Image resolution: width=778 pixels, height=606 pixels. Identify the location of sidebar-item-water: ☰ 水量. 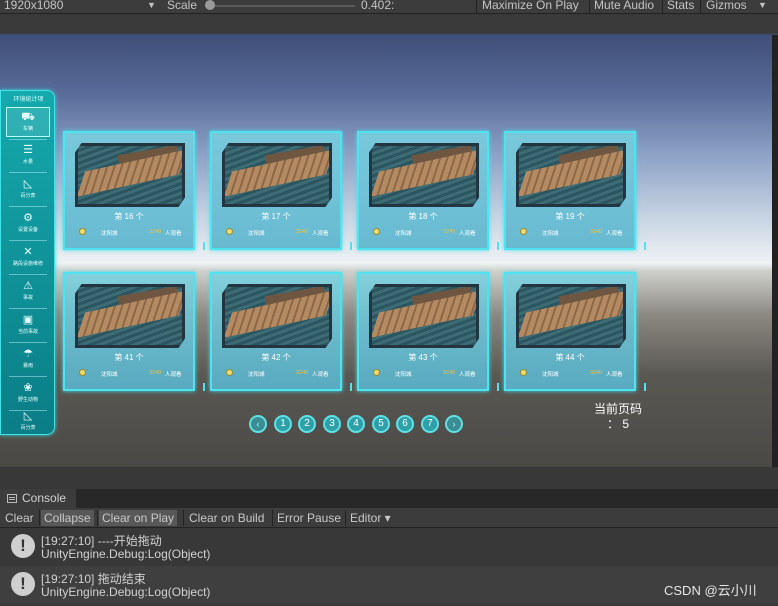
(28, 156).